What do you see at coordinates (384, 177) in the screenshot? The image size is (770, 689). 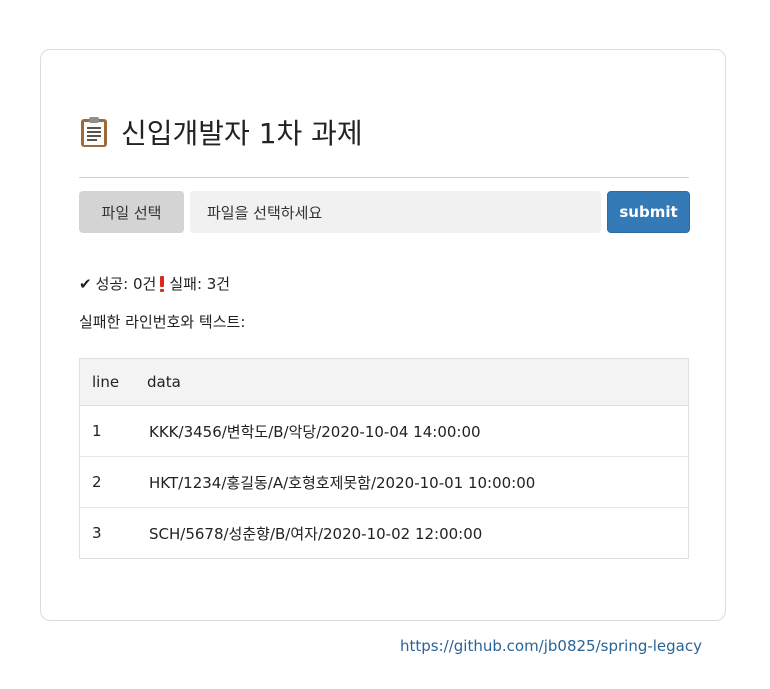 I see `divider` at bounding box center [384, 177].